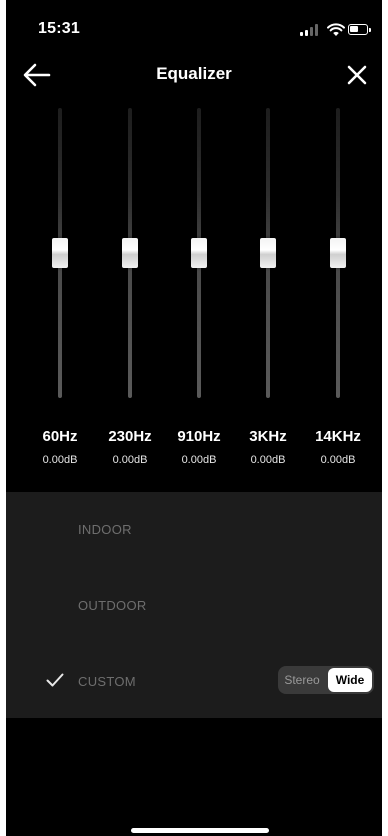 The width and height of the screenshot is (388, 836). What do you see at coordinates (194, 530) in the screenshot?
I see `mode-option-indoor: INDOOR` at bounding box center [194, 530].